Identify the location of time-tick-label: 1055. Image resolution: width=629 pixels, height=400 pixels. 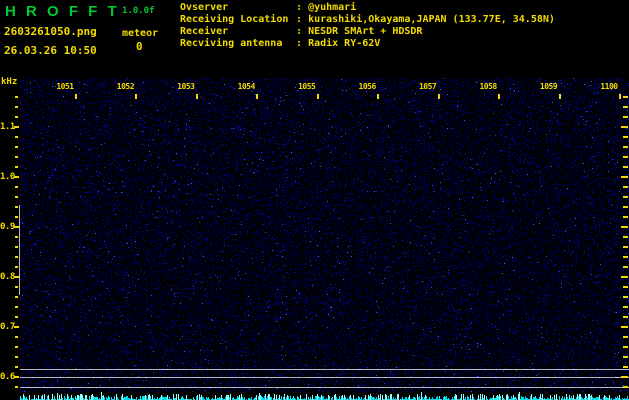
(307, 86).